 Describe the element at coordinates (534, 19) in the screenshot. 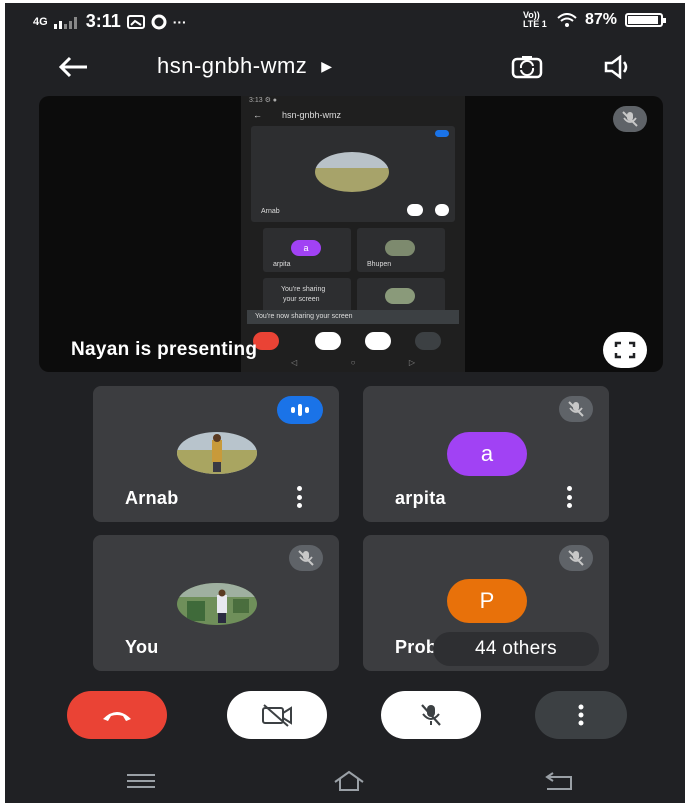

I see `lte-indicator: Vo)) LTE 1` at that location.